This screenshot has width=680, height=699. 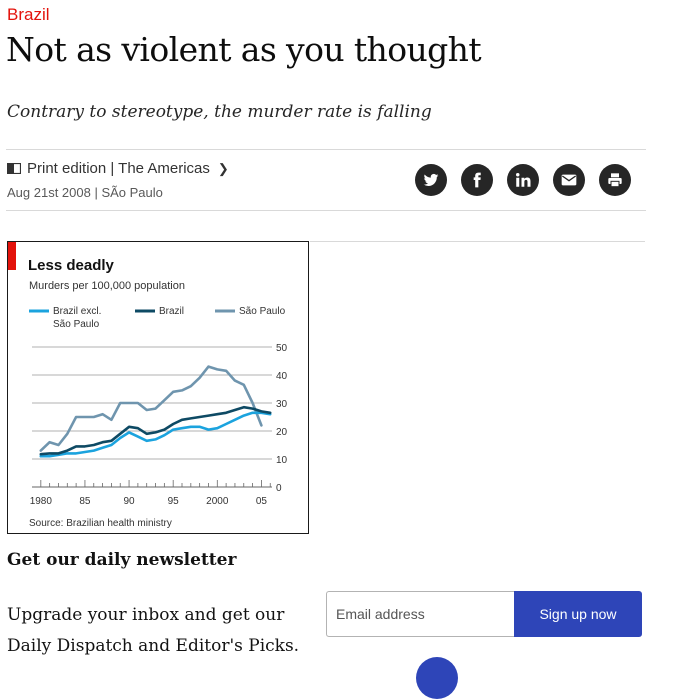 What do you see at coordinates (578, 614) in the screenshot?
I see `sign-up-button: Sign up now` at bounding box center [578, 614].